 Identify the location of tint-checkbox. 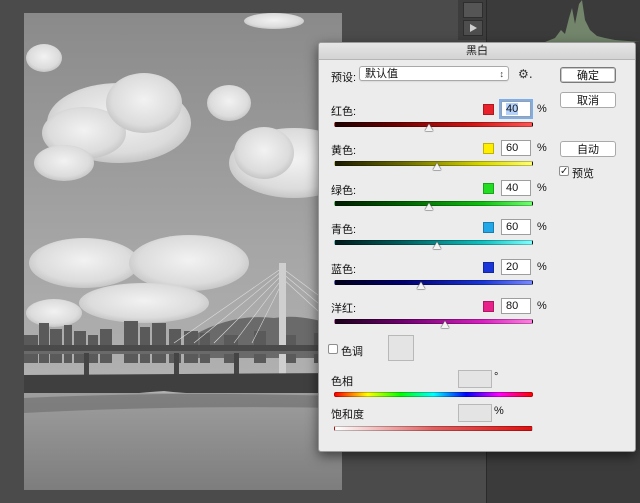
(333, 349).